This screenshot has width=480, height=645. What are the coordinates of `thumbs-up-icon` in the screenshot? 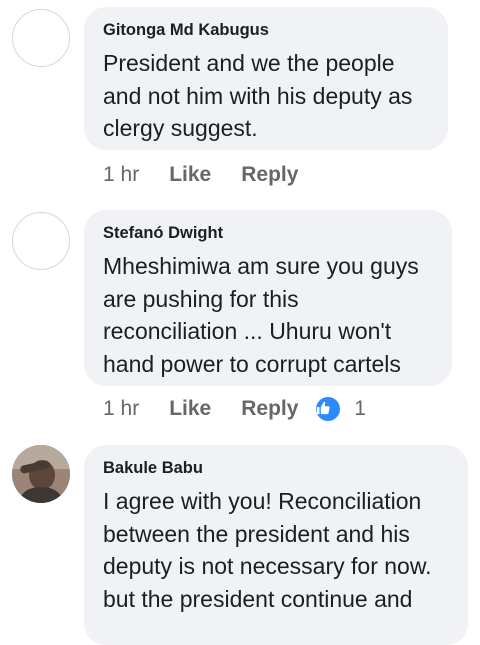 It's located at (328, 409).